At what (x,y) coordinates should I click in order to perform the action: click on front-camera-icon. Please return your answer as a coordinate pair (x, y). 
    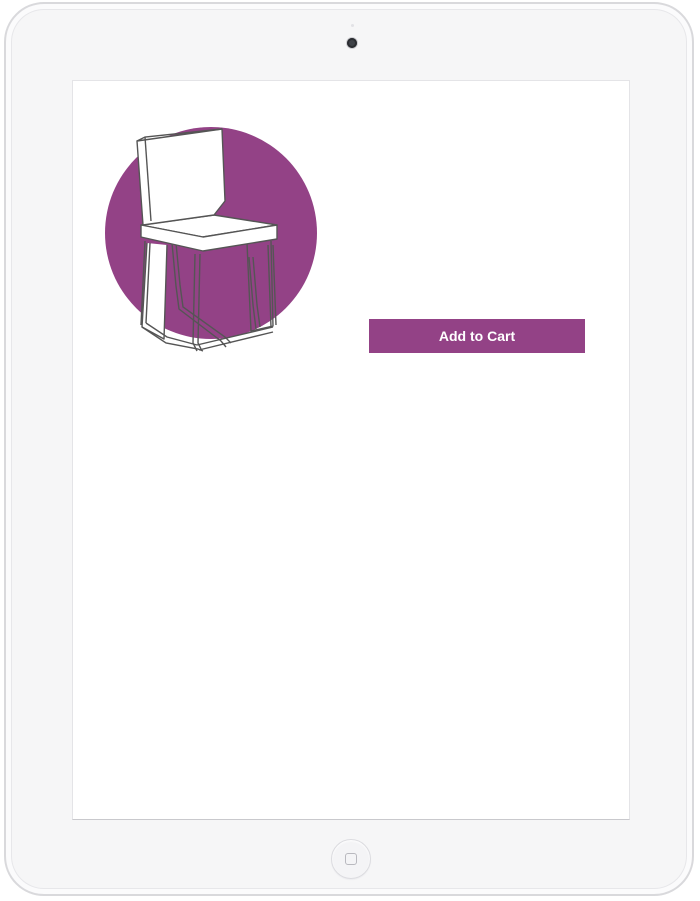
    Looking at the image, I should click on (352, 43).